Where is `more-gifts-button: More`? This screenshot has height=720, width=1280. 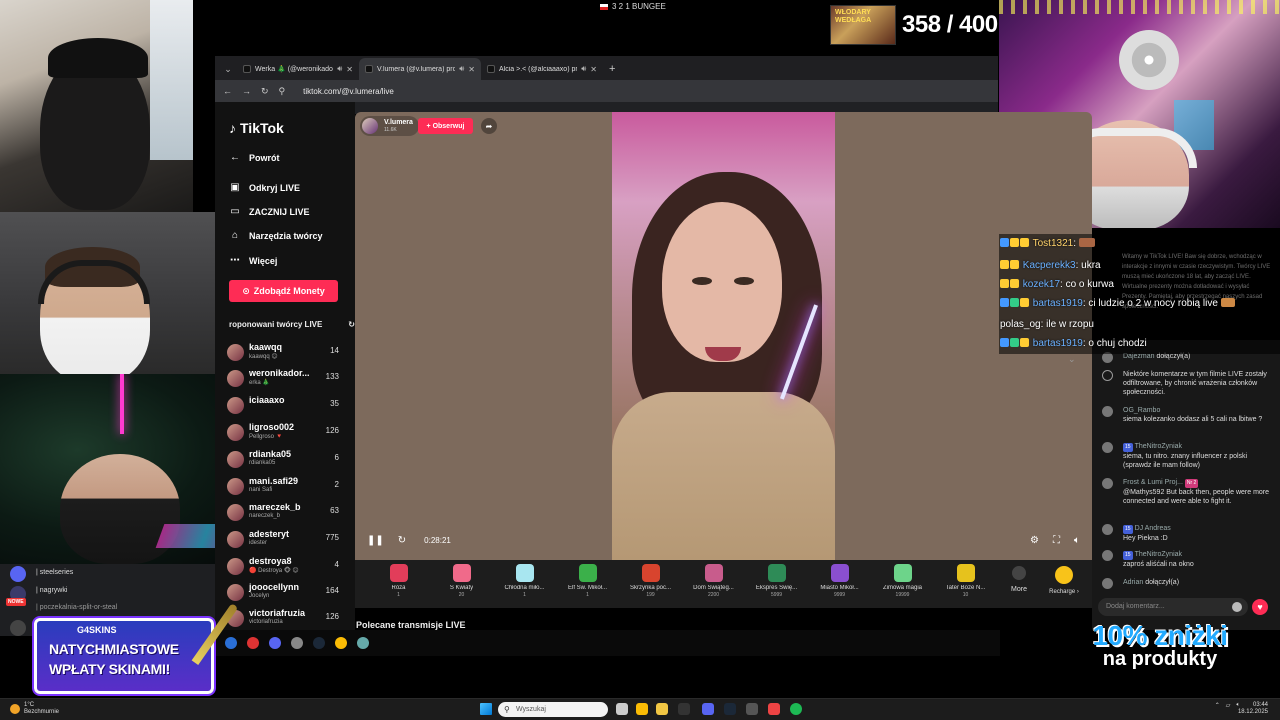
more-gifts-button: More is located at coordinates (1019, 576).